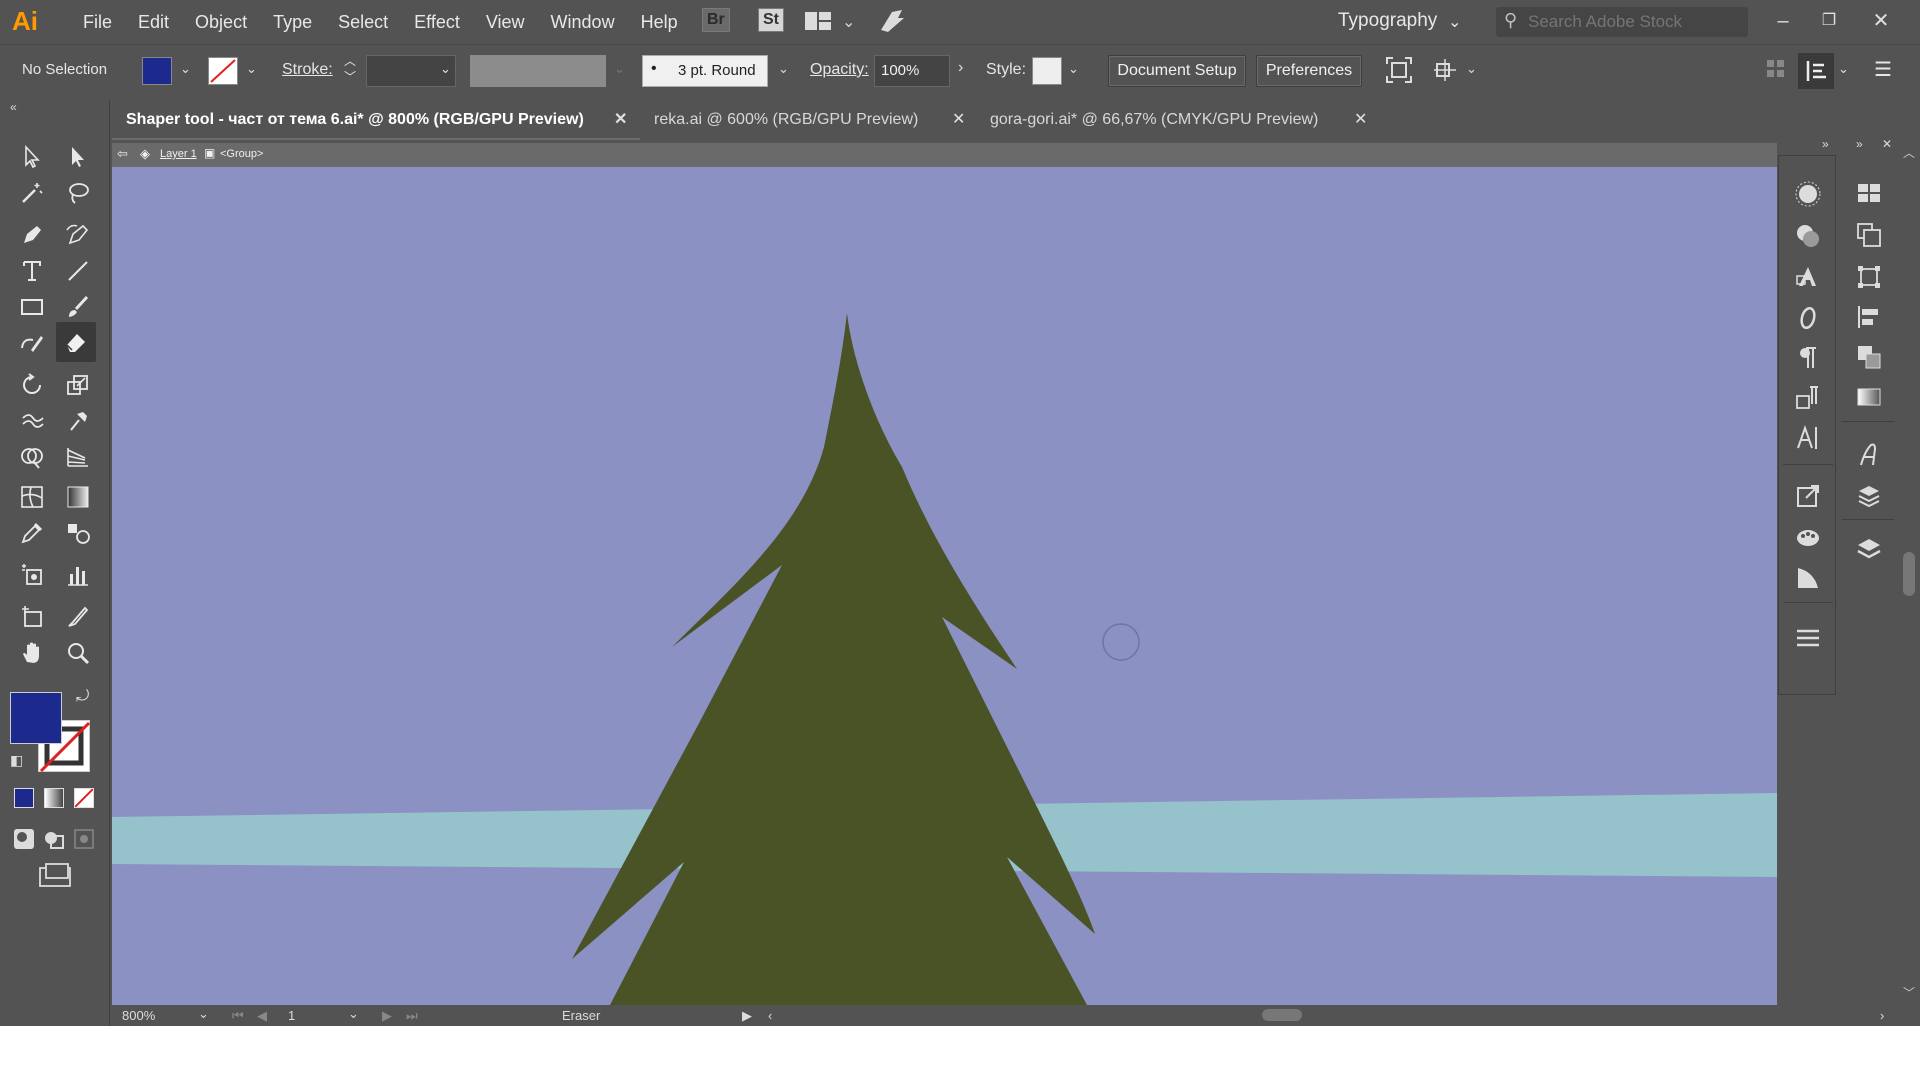 This screenshot has height=1080, width=1920. Describe the element at coordinates (1869, 497) in the screenshot. I see `libraries-icon` at that location.